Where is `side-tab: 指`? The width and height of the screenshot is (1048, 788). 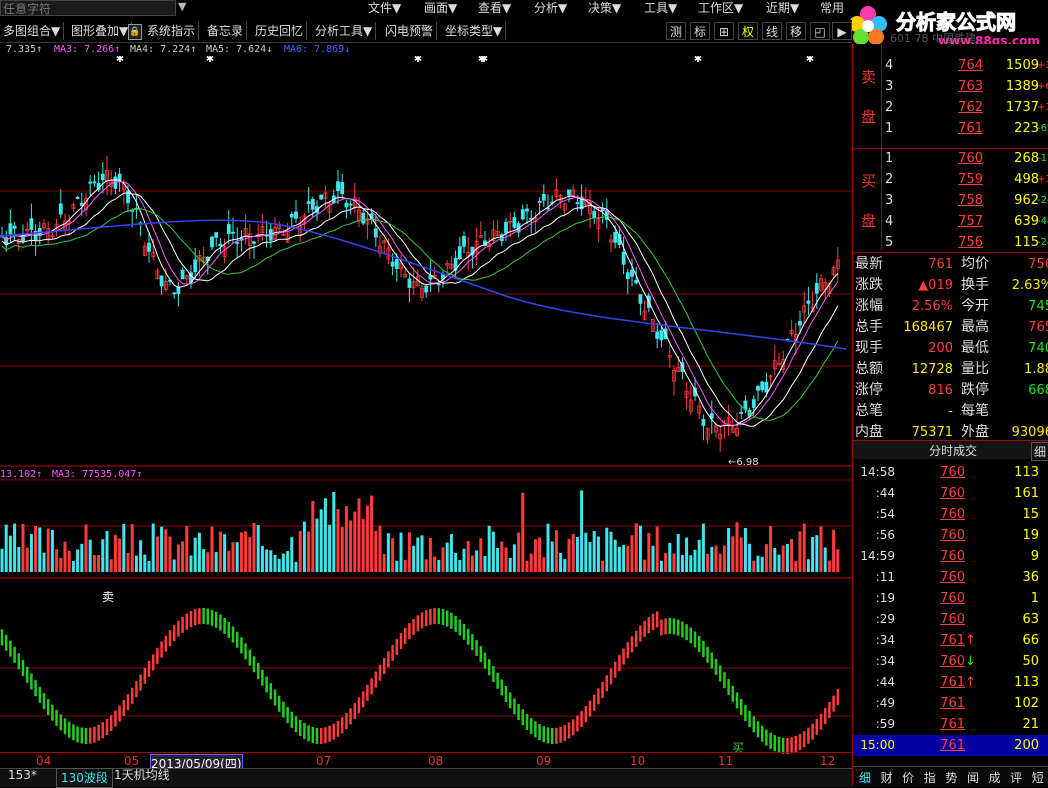 side-tab: 指 is located at coordinates (930, 777).